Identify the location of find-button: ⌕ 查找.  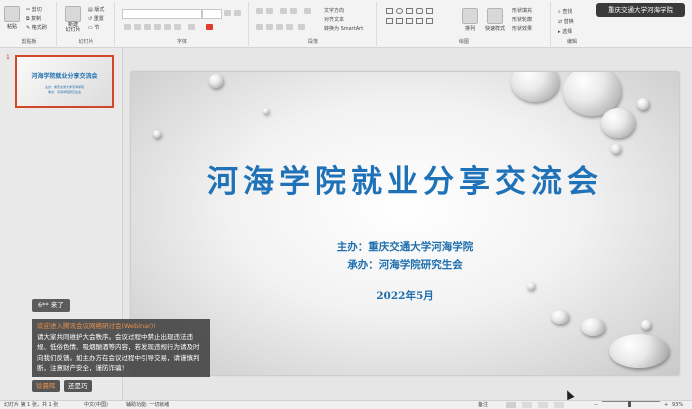
(565, 11).